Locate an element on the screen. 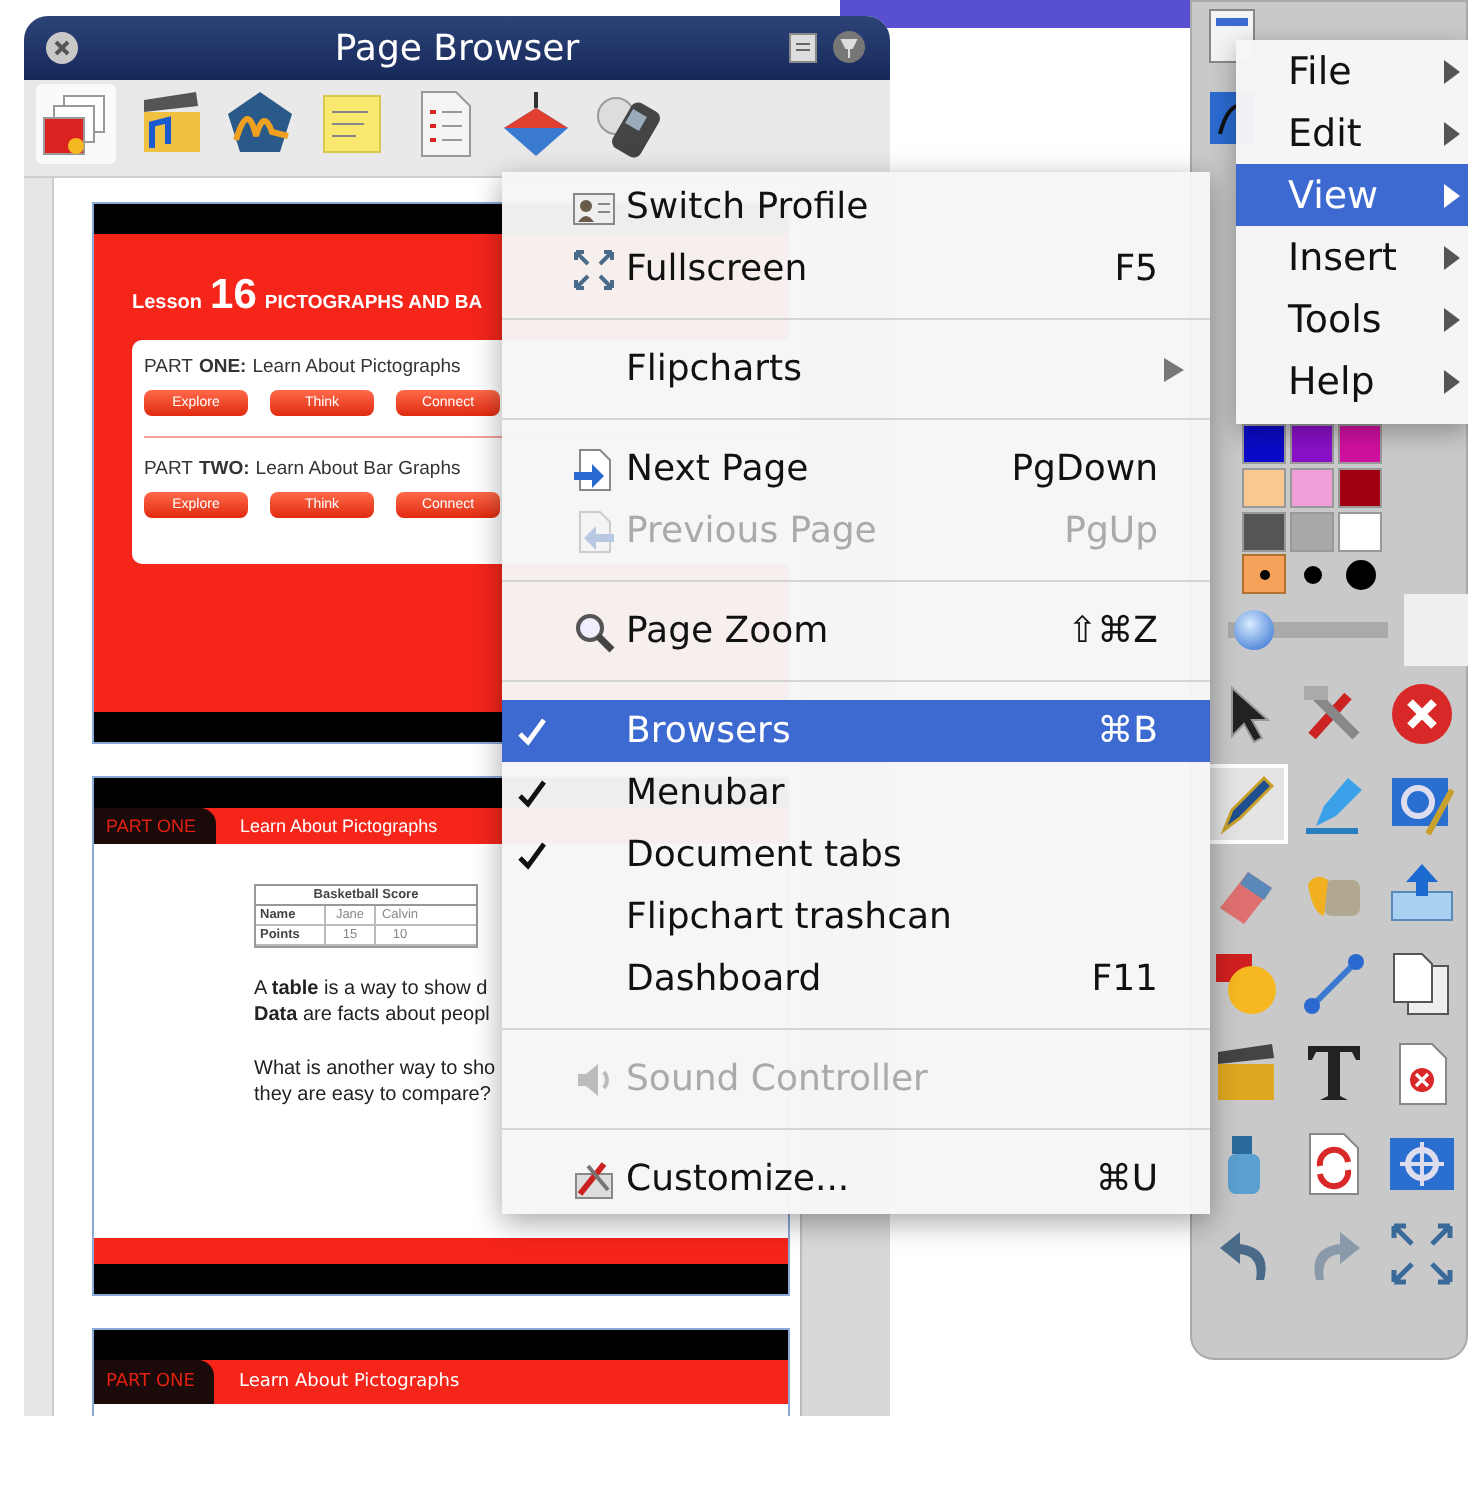 This screenshot has height=1490, width=1468. search-icon is located at coordinates (594, 631).